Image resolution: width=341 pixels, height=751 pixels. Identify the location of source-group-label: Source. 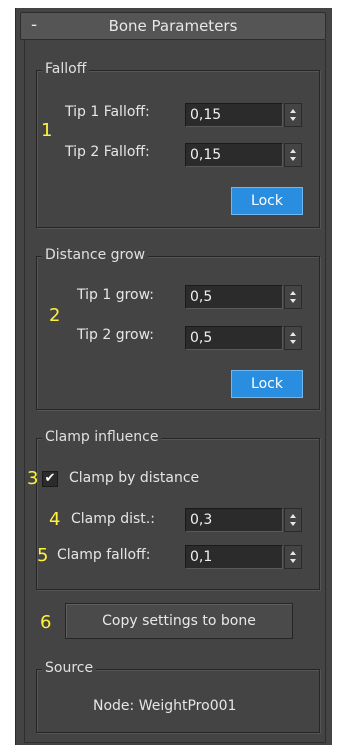
(69, 668).